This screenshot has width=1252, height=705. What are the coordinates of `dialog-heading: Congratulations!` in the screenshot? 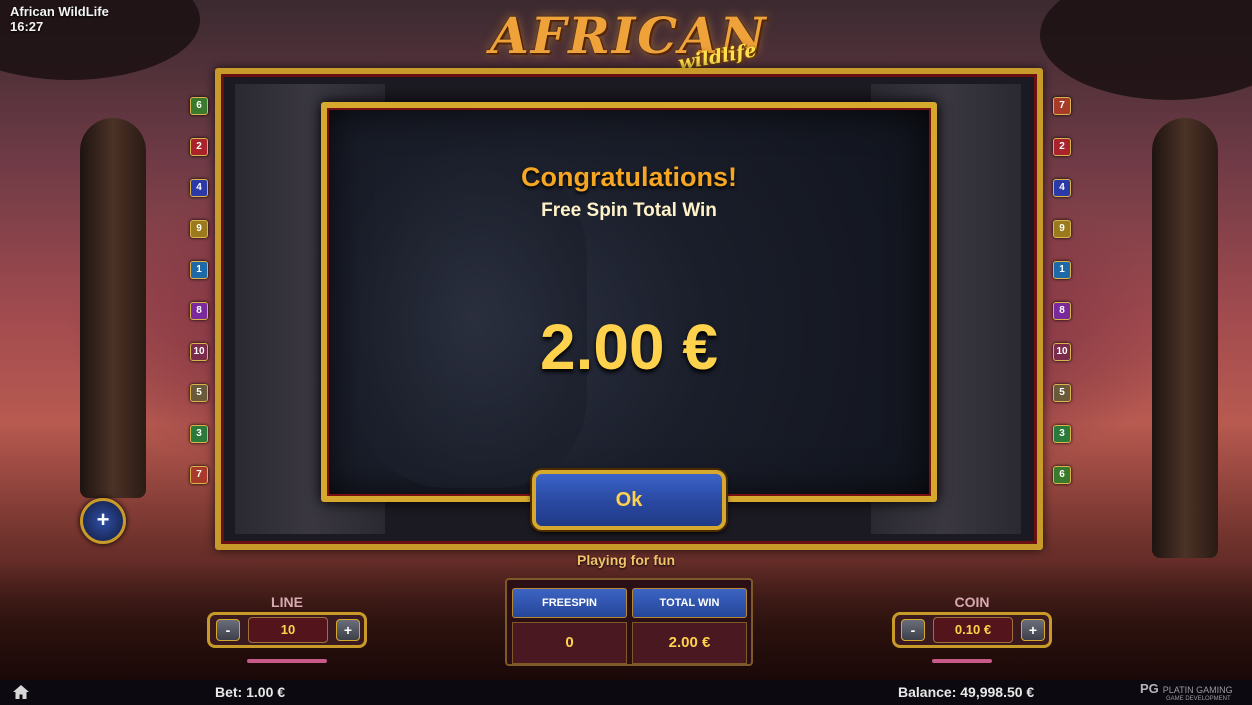 It's located at (629, 177).